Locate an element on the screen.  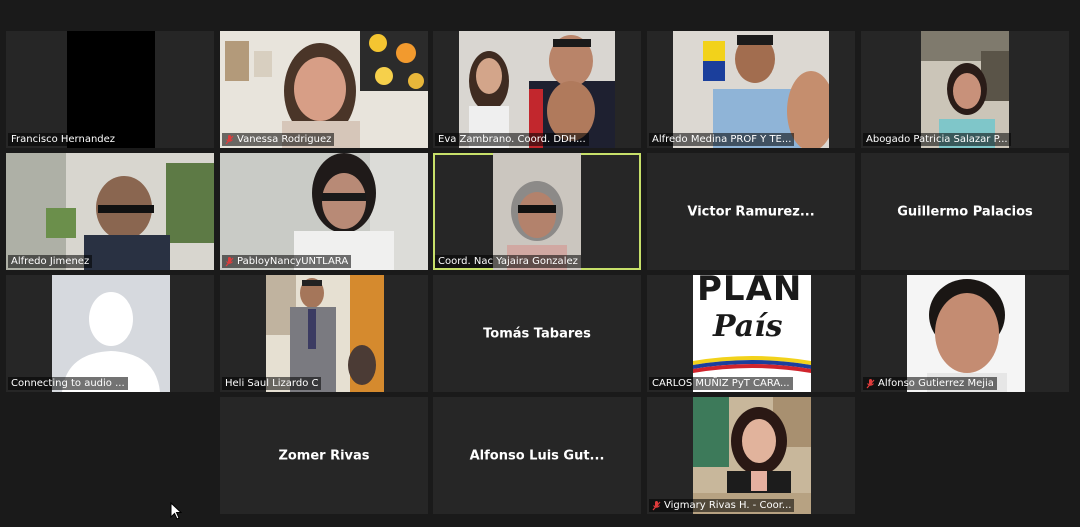
participant-name-centered: Zomer Rivas is located at coordinates (324, 455).